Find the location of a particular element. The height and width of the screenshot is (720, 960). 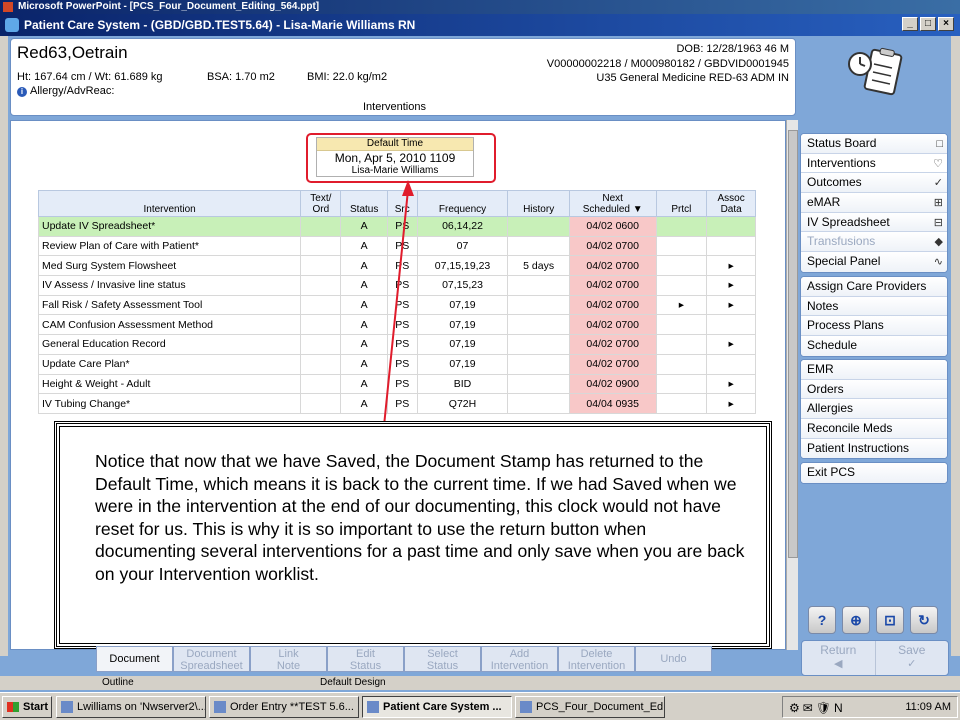

frequency-cell: 07,19 is located at coordinates (462, 344).